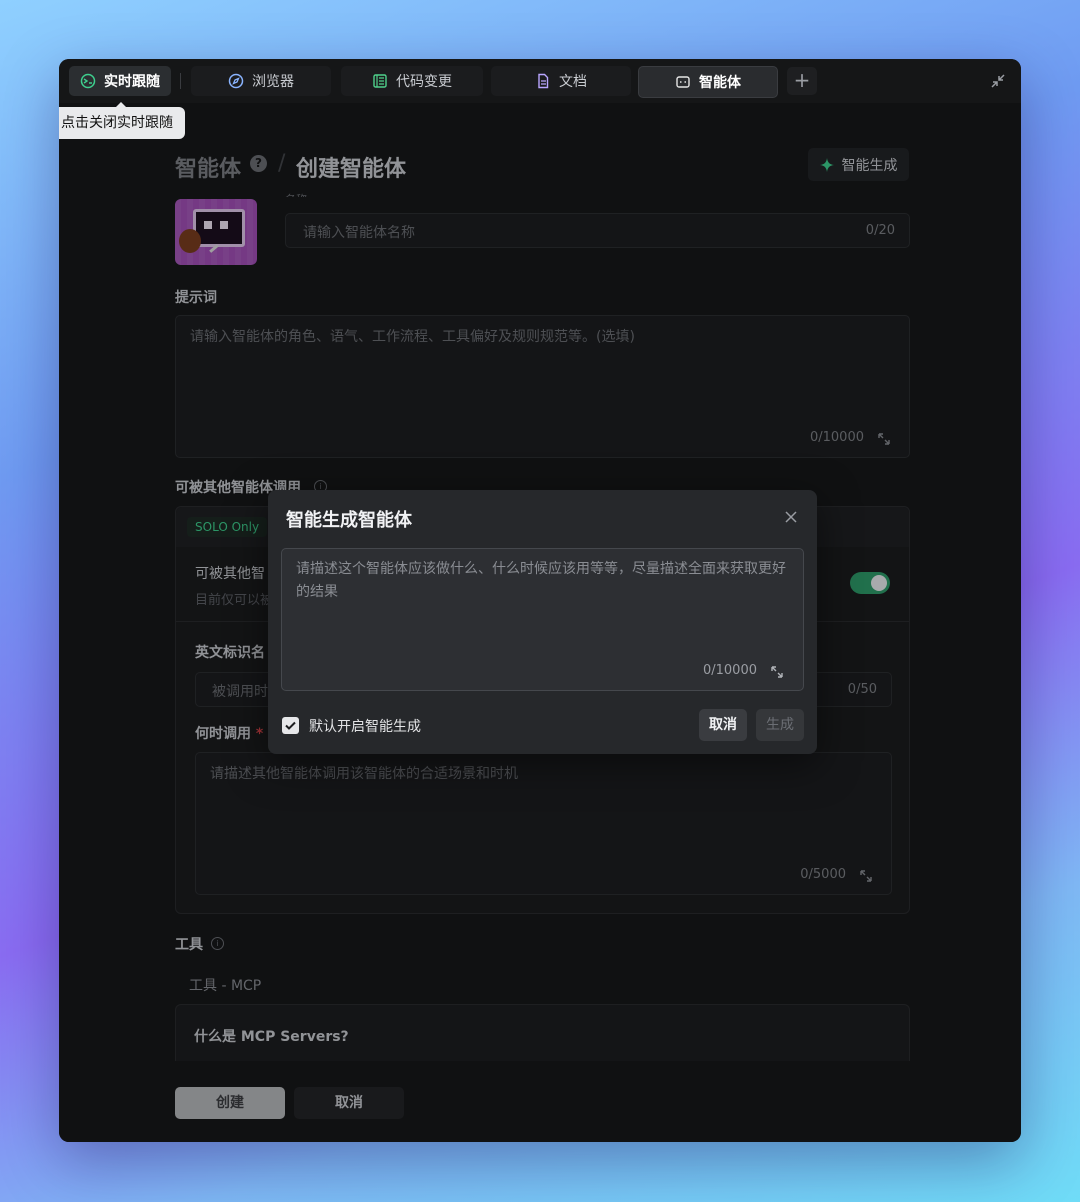 The height and width of the screenshot is (1202, 1080). I want to click on tab-live-follow: 实时跟随, so click(120, 81).